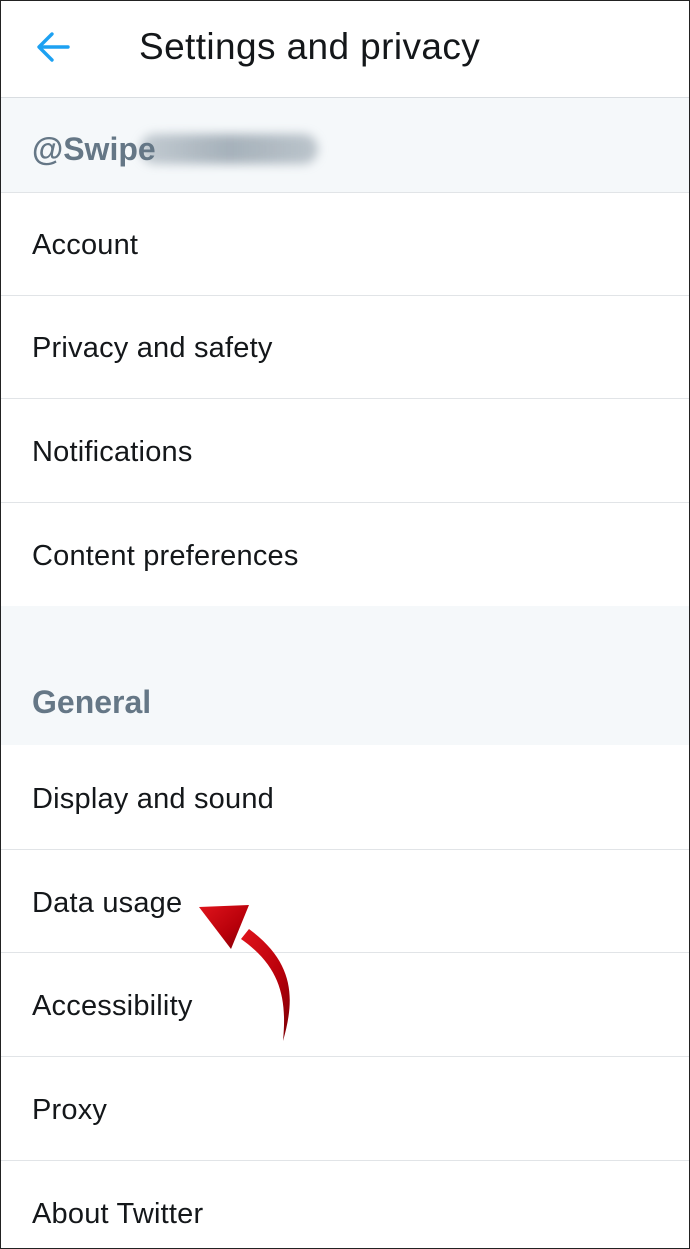  What do you see at coordinates (92, 702) in the screenshot?
I see `section-title: General` at bounding box center [92, 702].